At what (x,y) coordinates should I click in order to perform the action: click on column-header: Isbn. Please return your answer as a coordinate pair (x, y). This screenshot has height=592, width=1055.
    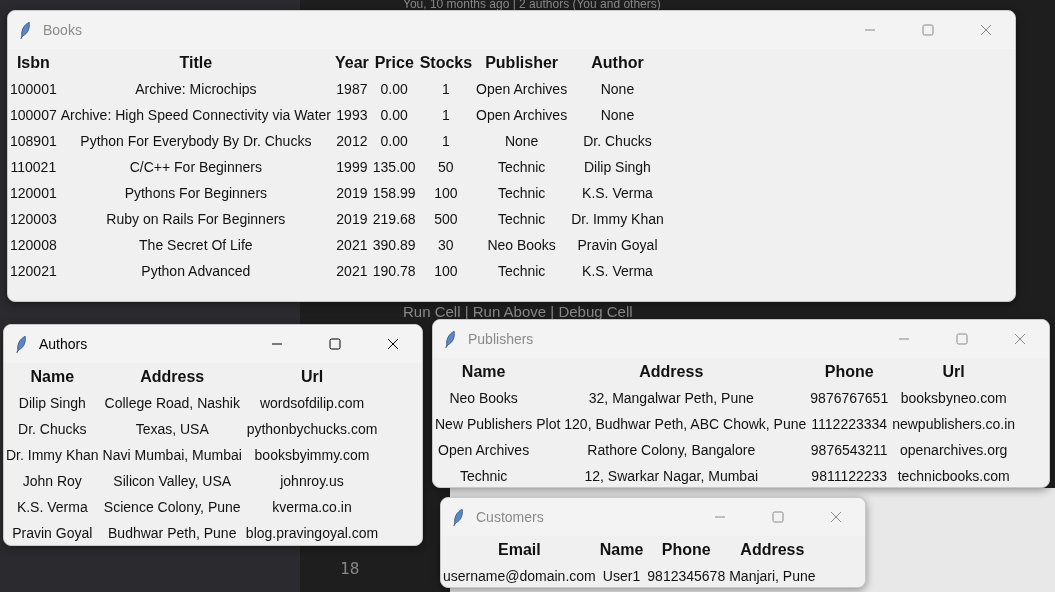
    Looking at the image, I should click on (33, 62).